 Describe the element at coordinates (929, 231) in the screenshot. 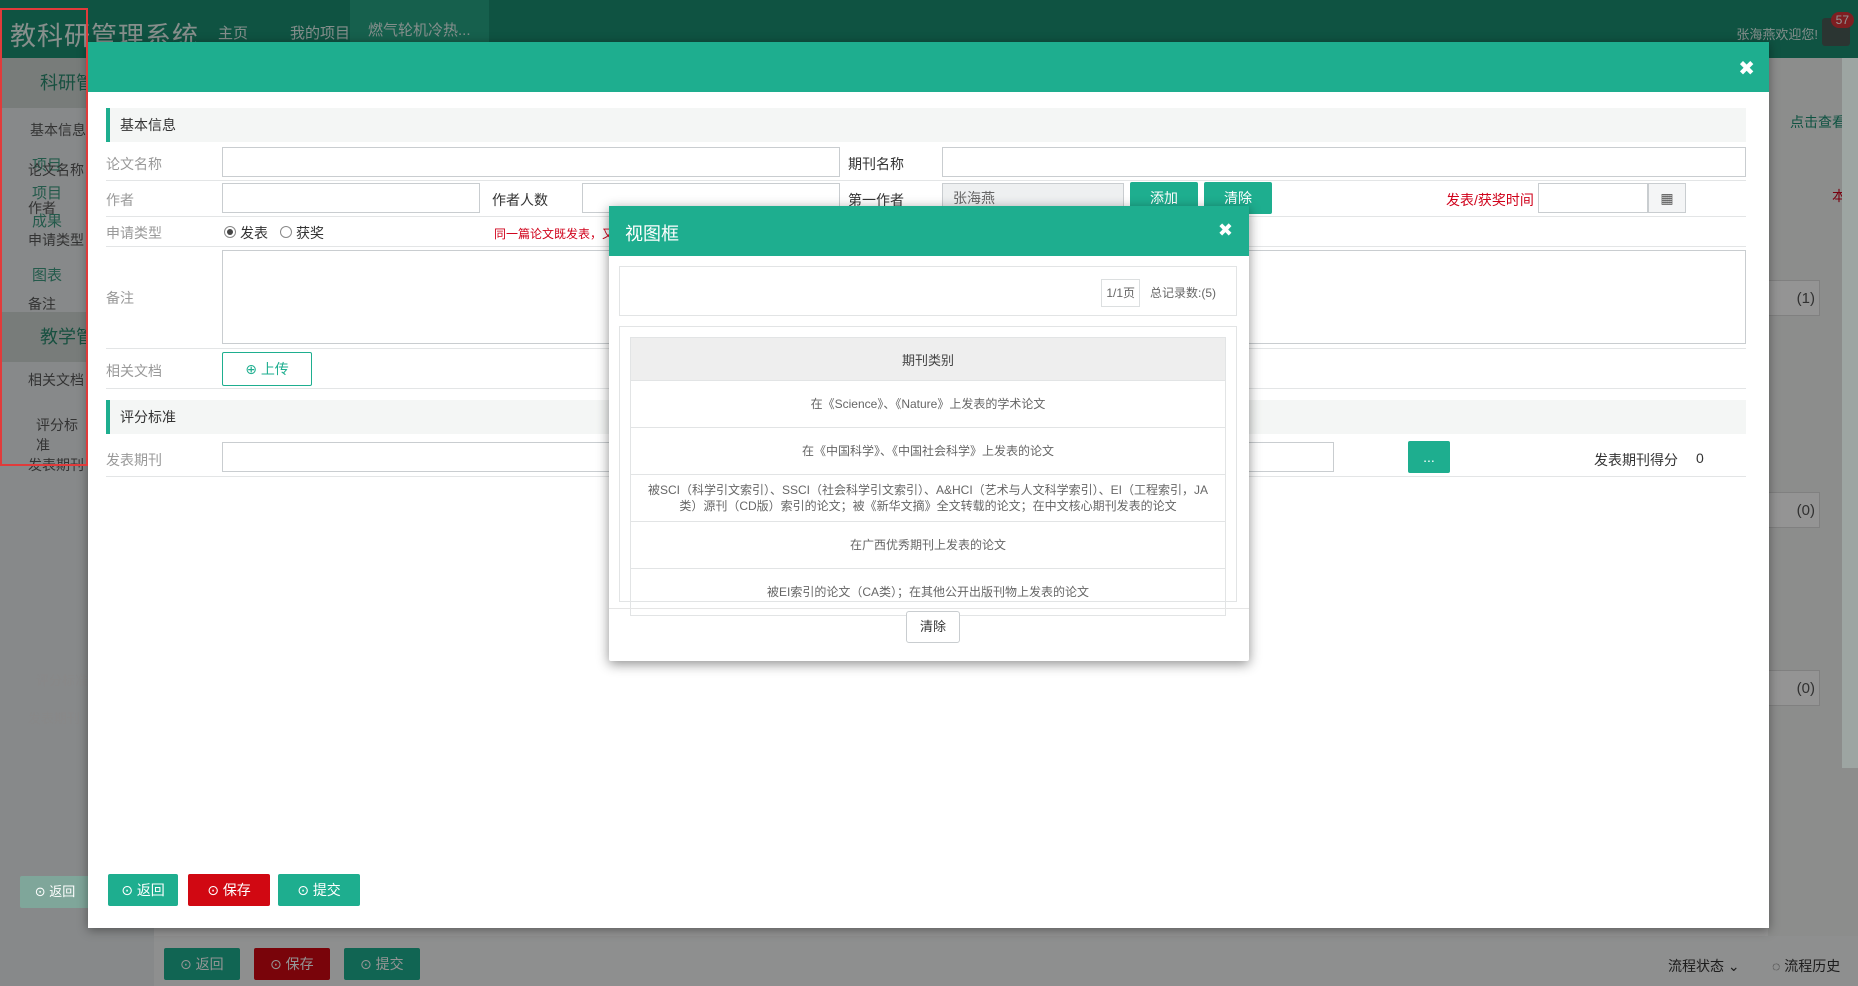

I see `dialog-header: 视图框 ✖` at that location.